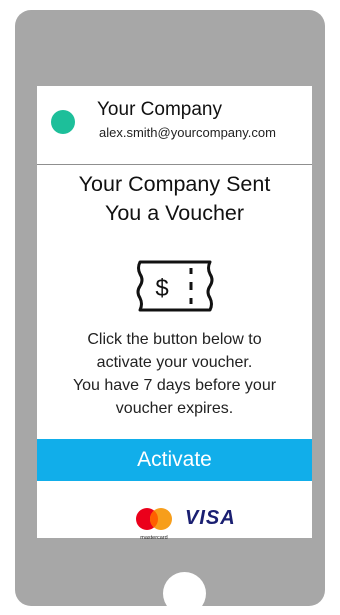 The height and width of the screenshot is (615, 340). I want to click on sender-email: alex.smith@yourcompany.com, so click(187, 132).